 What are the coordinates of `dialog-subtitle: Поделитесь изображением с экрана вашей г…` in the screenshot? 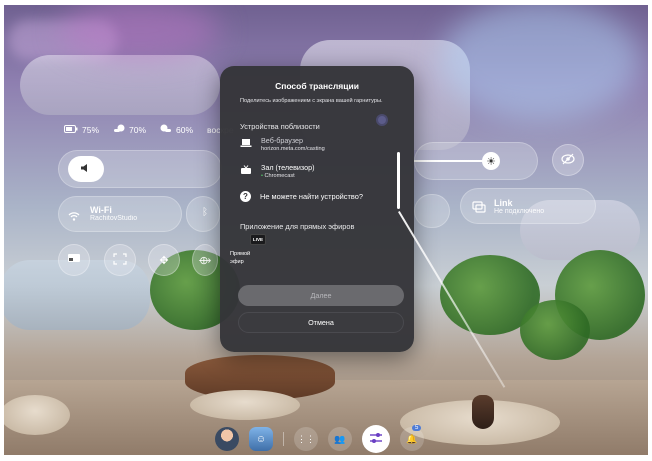 It's located at (311, 101).